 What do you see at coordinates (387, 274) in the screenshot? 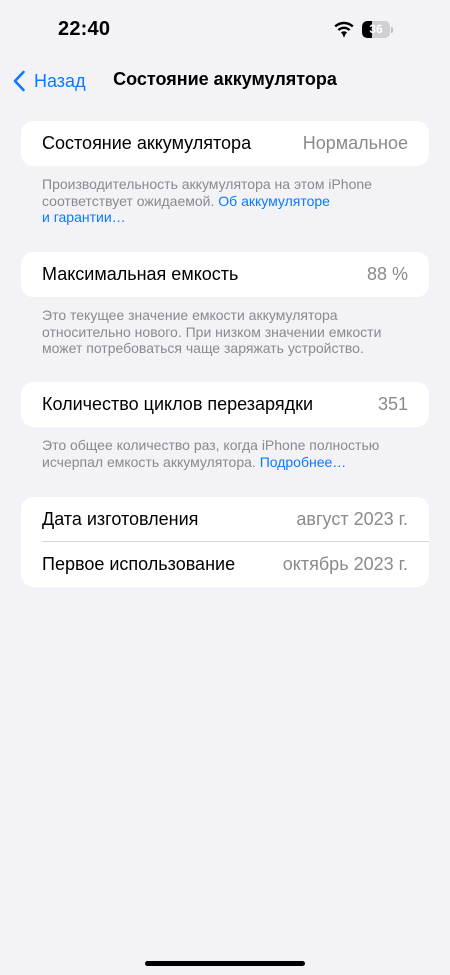
I see `max-capacity-value: 88 %` at bounding box center [387, 274].